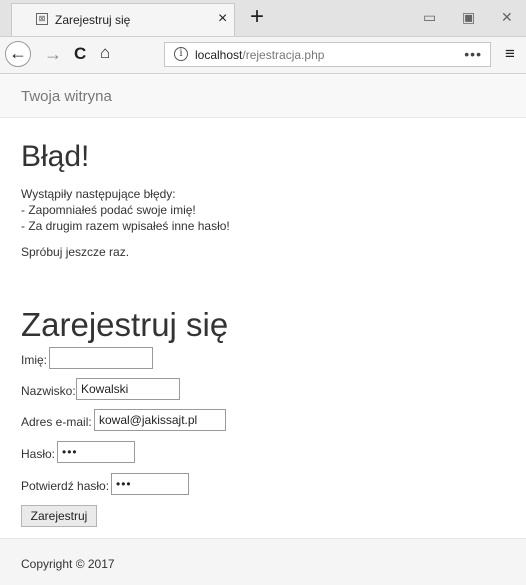 Image resolution: width=526 pixels, height=585 pixels. I want to click on window-close-icon: ✕, so click(507, 17).